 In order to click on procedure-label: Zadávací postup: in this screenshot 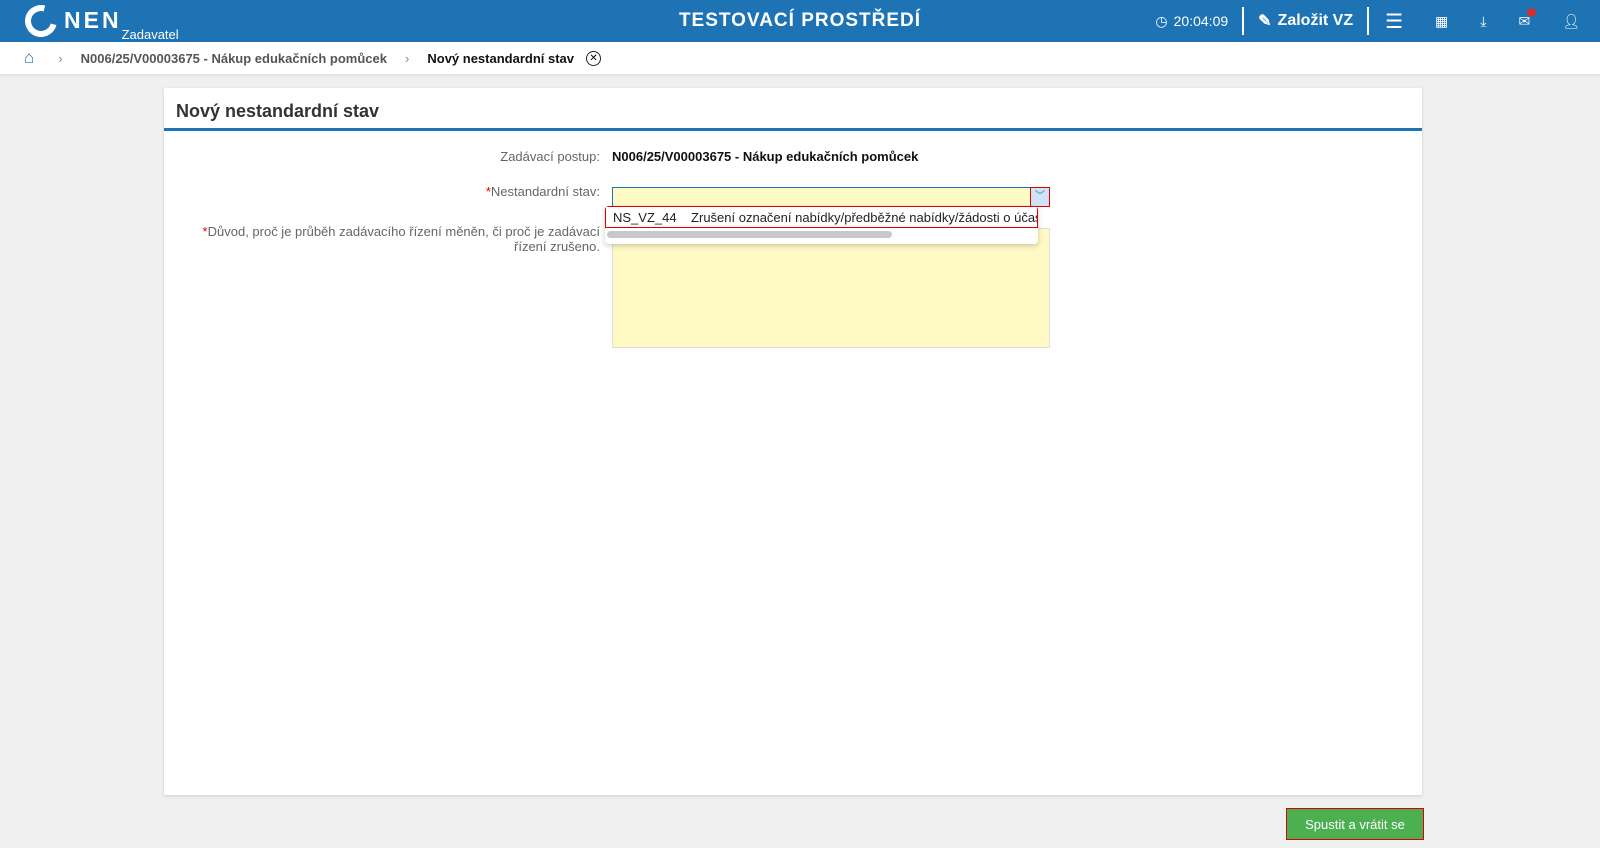, I will do `click(550, 156)`.